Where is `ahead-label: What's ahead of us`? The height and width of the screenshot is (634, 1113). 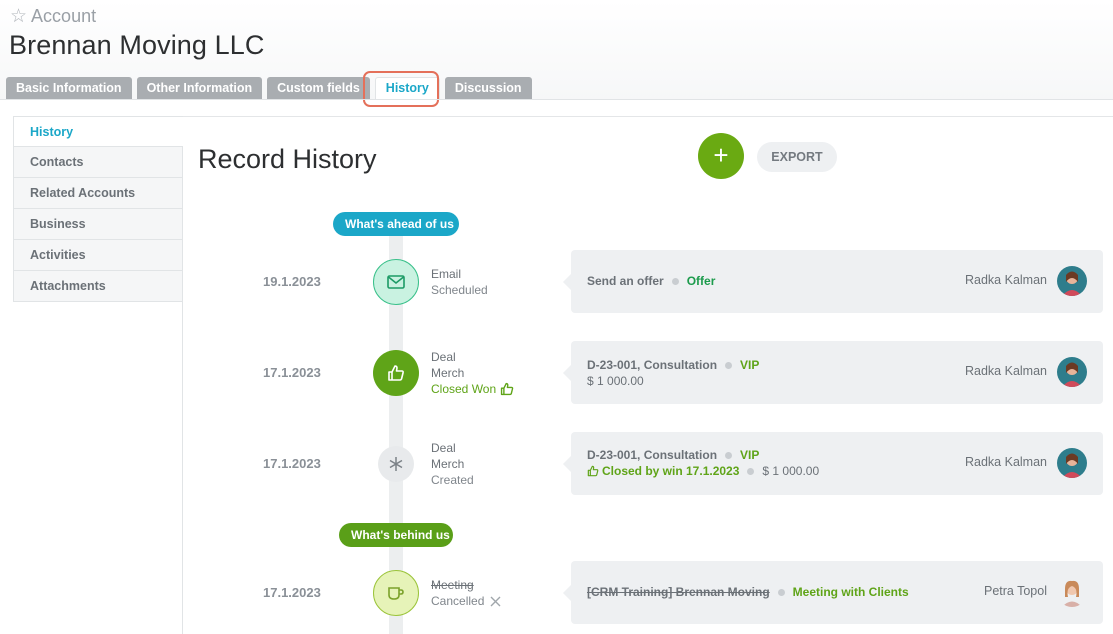
ahead-label: What's ahead of us is located at coordinates (396, 224).